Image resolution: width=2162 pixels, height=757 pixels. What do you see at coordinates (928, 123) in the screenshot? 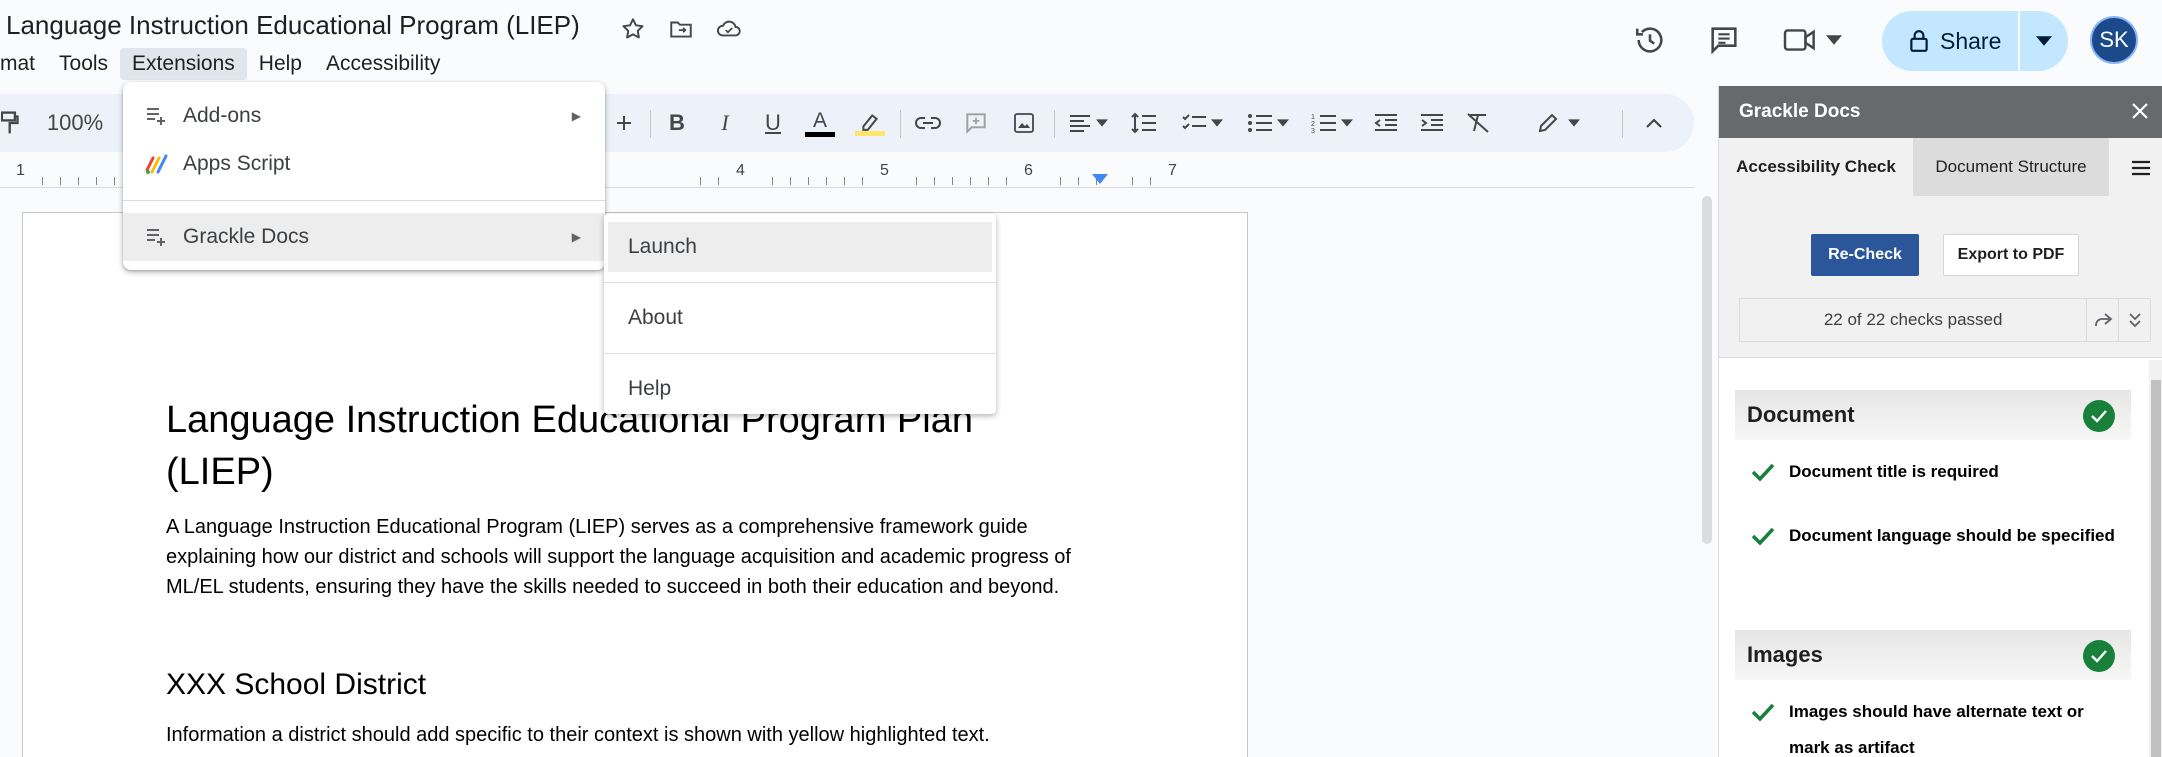
I see `insert-link-icon` at bounding box center [928, 123].